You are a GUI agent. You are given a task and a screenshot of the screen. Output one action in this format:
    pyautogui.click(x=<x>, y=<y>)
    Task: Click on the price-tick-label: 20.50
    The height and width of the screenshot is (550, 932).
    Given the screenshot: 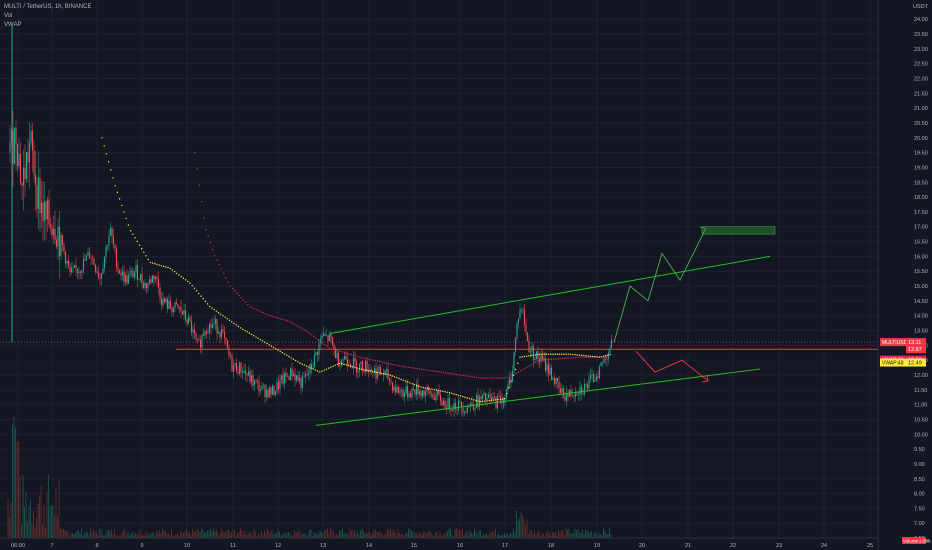 What is the action you would take?
    pyautogui.click(x=921, y=124)
    